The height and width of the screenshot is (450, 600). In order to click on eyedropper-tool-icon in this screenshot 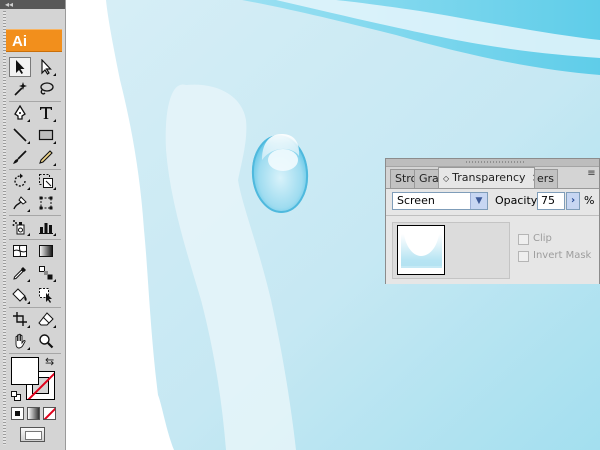, I will do `click(20, 273)`.